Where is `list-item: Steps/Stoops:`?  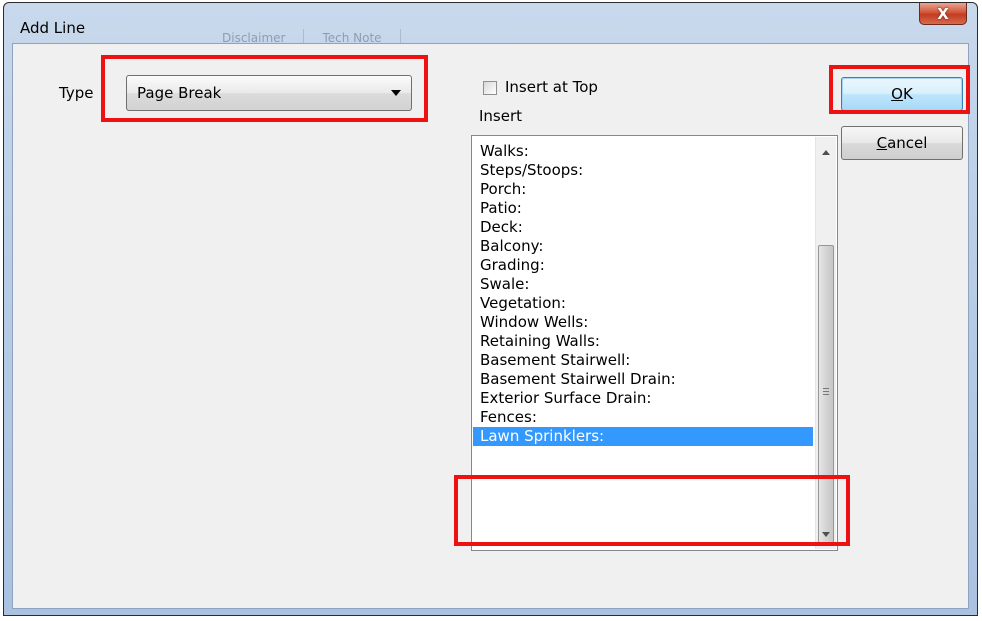
list-item: Steps/Stoops: is located at coordinates (643, 170).